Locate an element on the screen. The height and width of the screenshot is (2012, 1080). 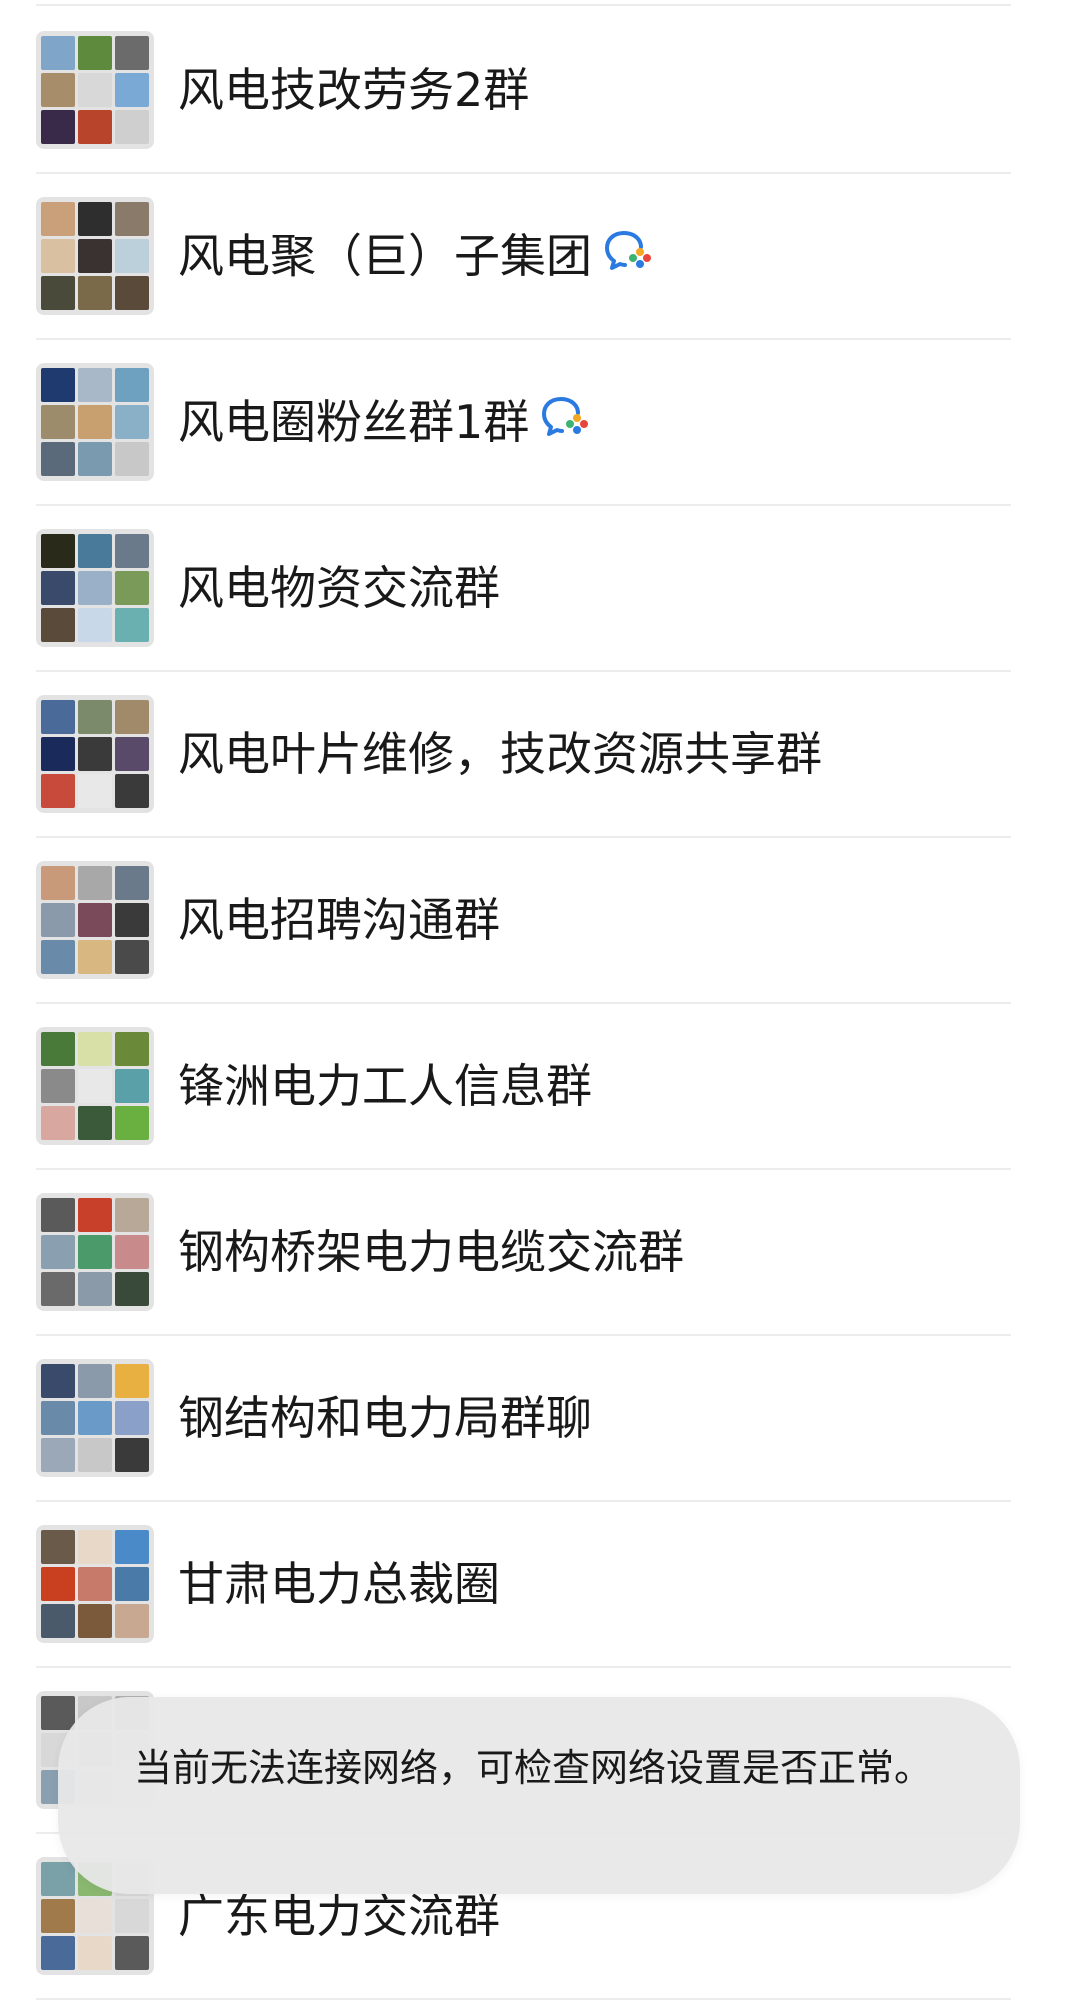
group-name: 钢构桥架电力电缆交流群 is located at coordinates (431, 1252).